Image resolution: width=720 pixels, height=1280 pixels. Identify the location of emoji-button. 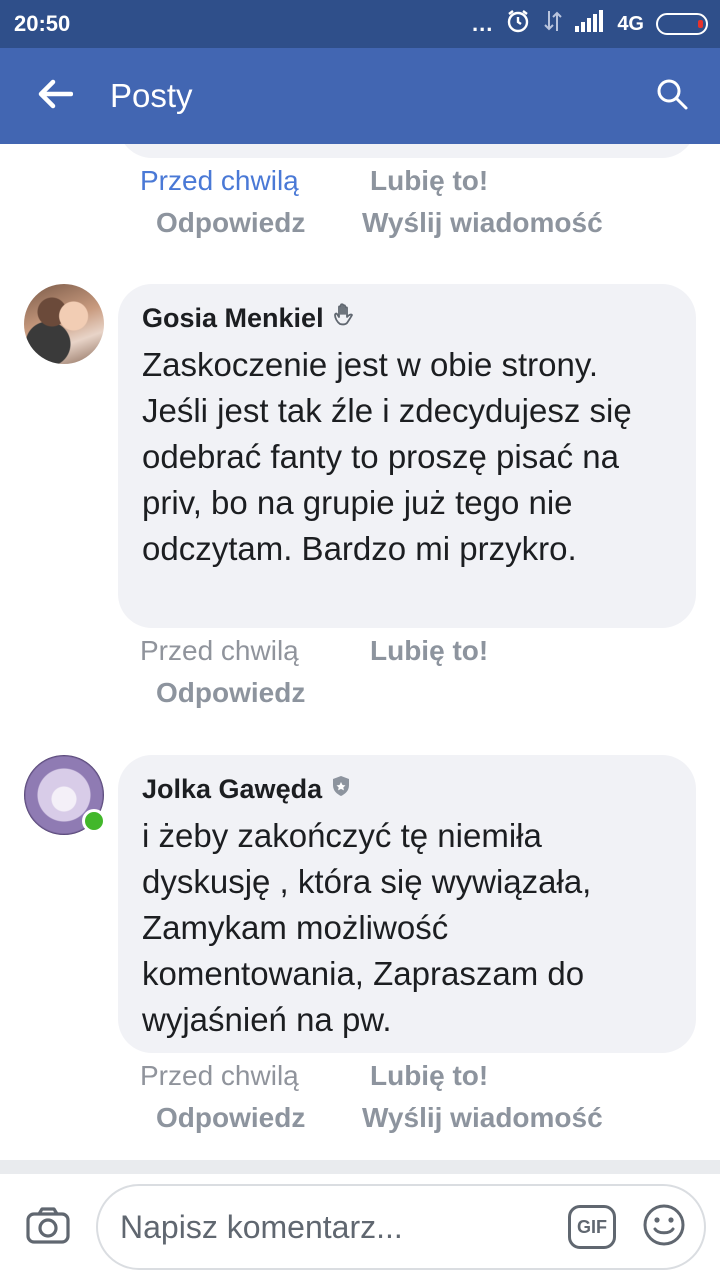
(664, 1227).